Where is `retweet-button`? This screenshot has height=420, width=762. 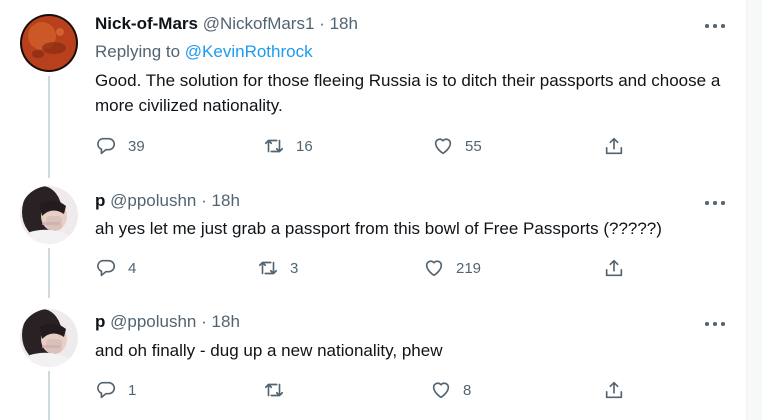 retweet-button is located at coordinates (279, 390).